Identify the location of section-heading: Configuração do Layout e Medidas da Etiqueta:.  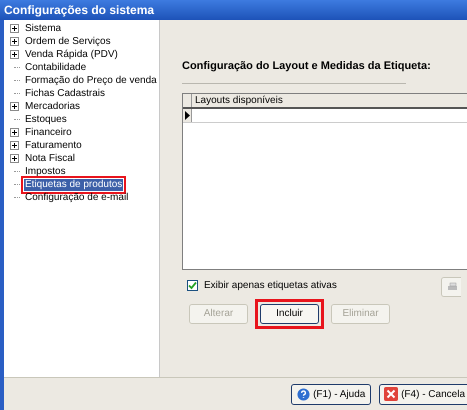
(307, 66).